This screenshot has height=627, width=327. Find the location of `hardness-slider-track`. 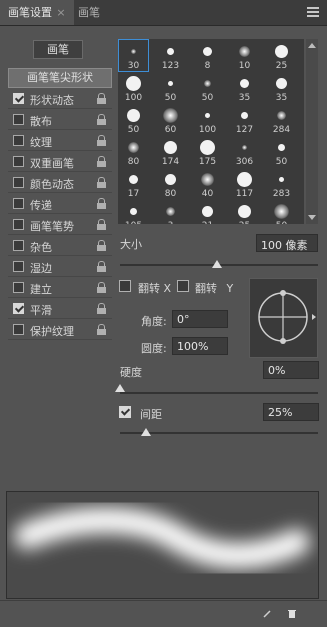

hardness-slider-track is located at coordinates (219, 393).